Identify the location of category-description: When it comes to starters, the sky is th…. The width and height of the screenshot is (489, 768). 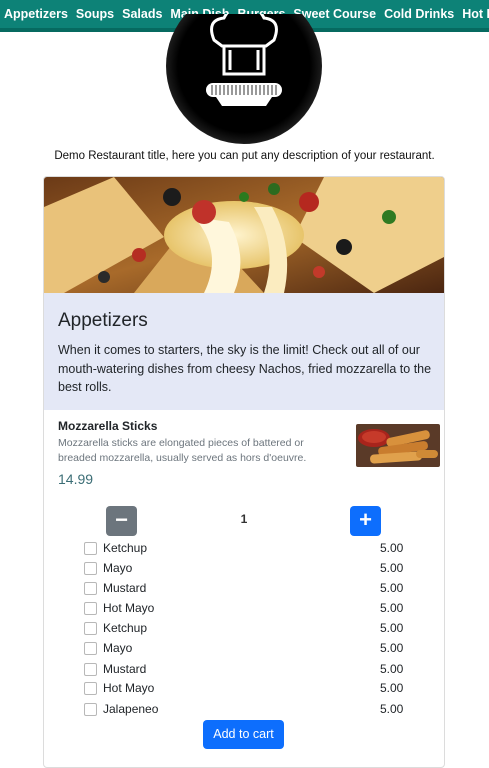
(245, 368).